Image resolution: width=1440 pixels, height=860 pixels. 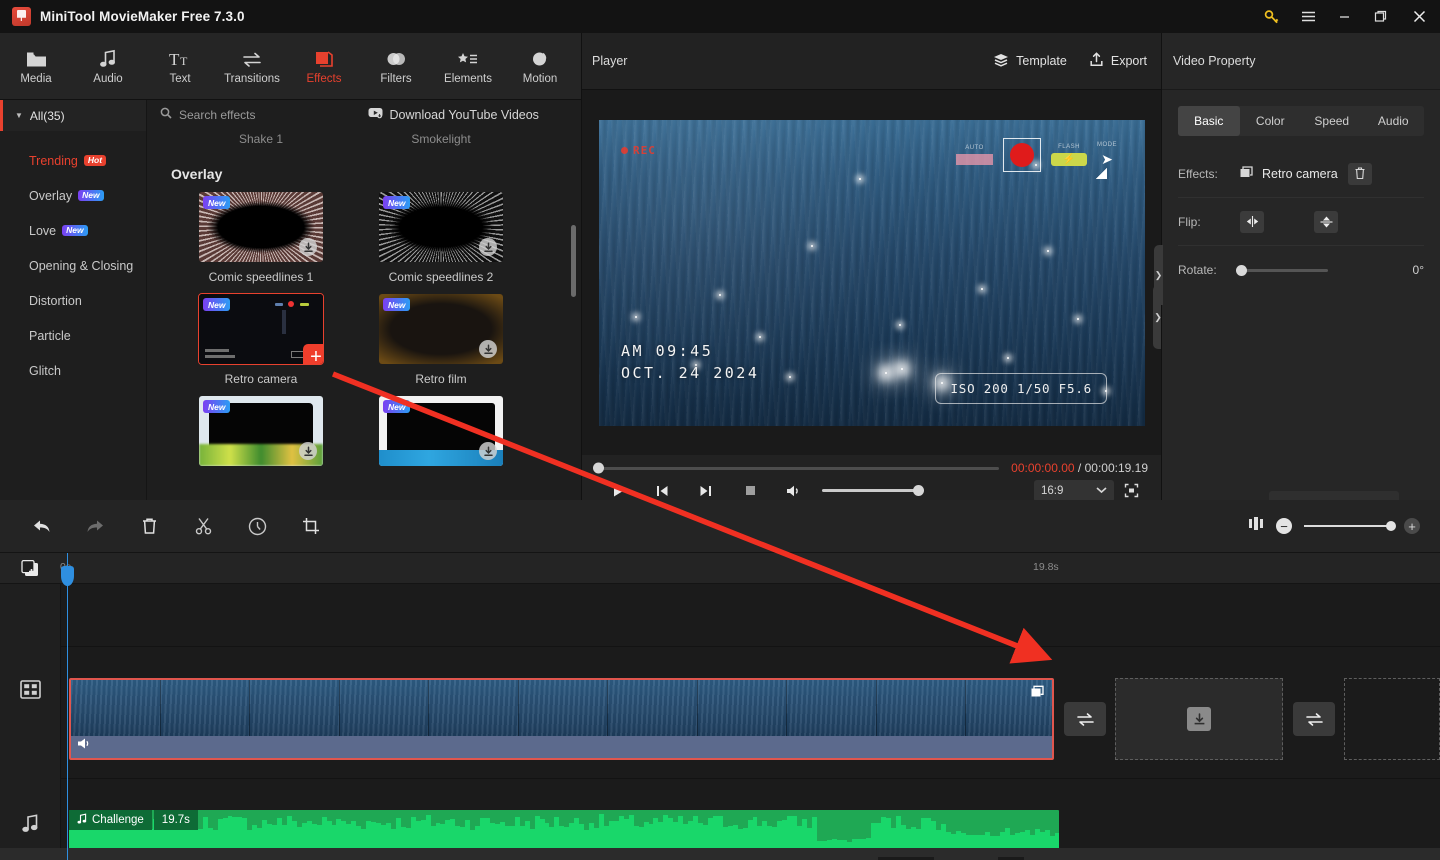 I want to click on flip-vertical-icon, so click(x=1326, y=221).